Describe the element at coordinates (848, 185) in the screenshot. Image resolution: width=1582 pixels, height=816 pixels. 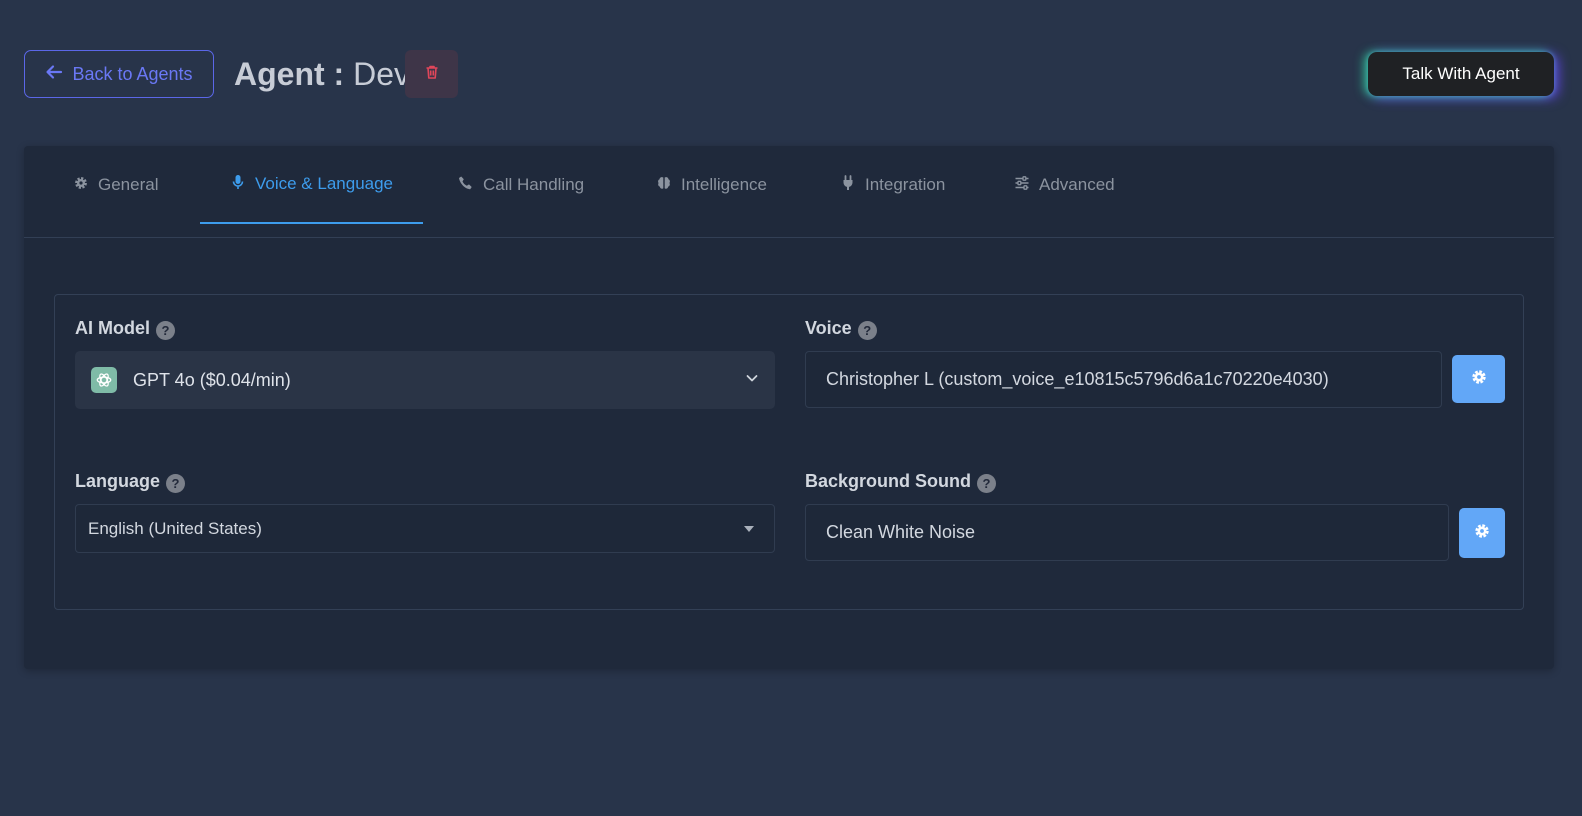
I see `plug-icon` at that location.